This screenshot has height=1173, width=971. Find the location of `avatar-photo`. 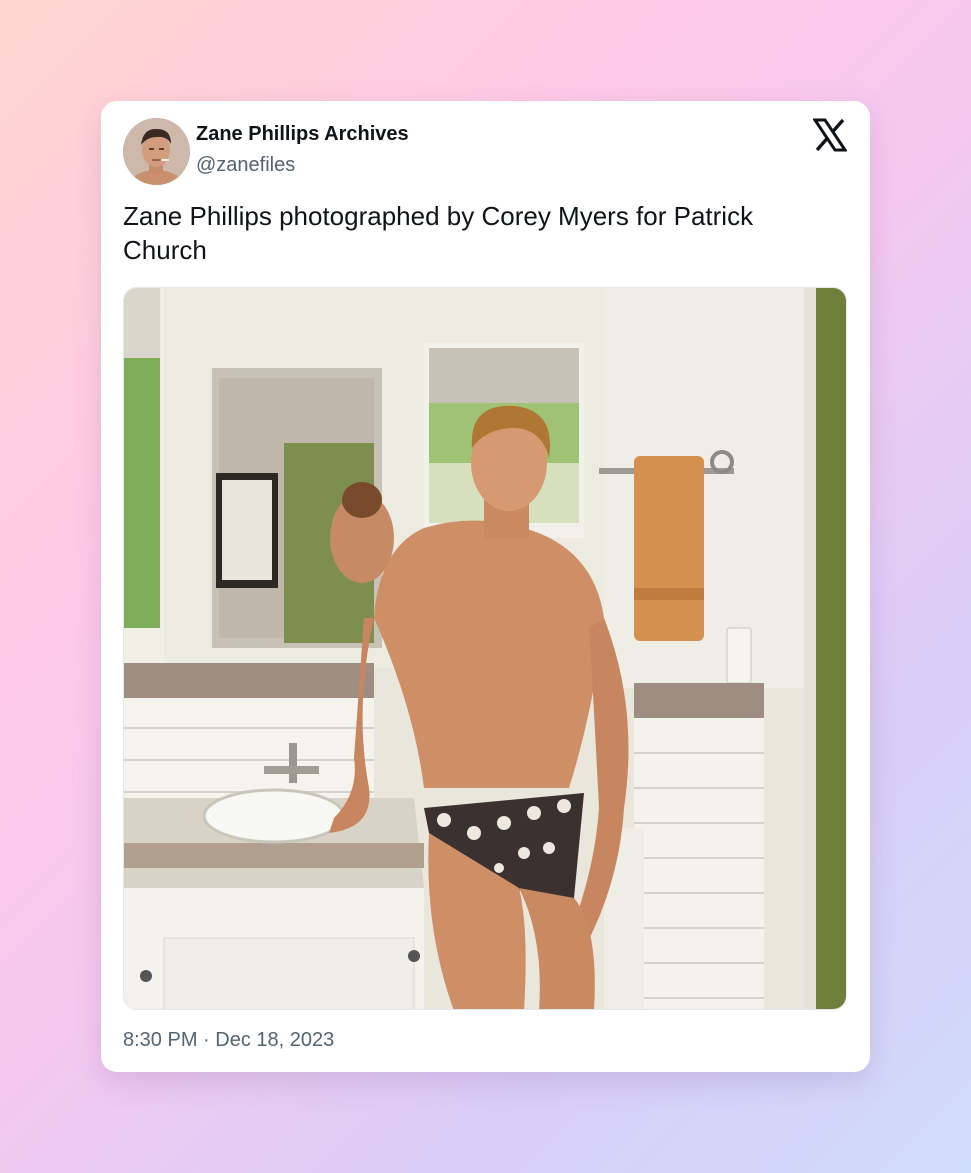

avatar-photo is located at coordinates (156, 151).